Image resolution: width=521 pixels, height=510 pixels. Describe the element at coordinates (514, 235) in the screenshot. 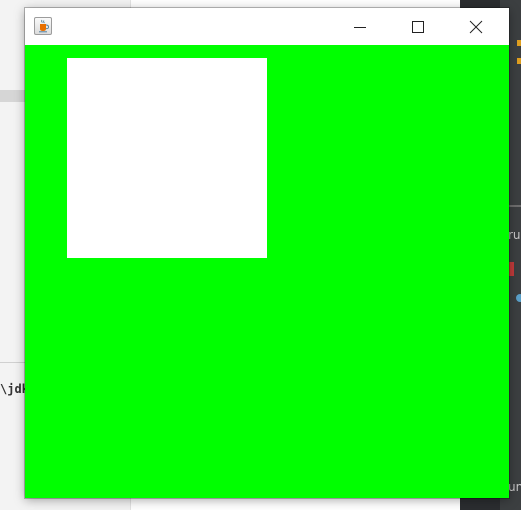

I see `background-run-text: ru` at that location.